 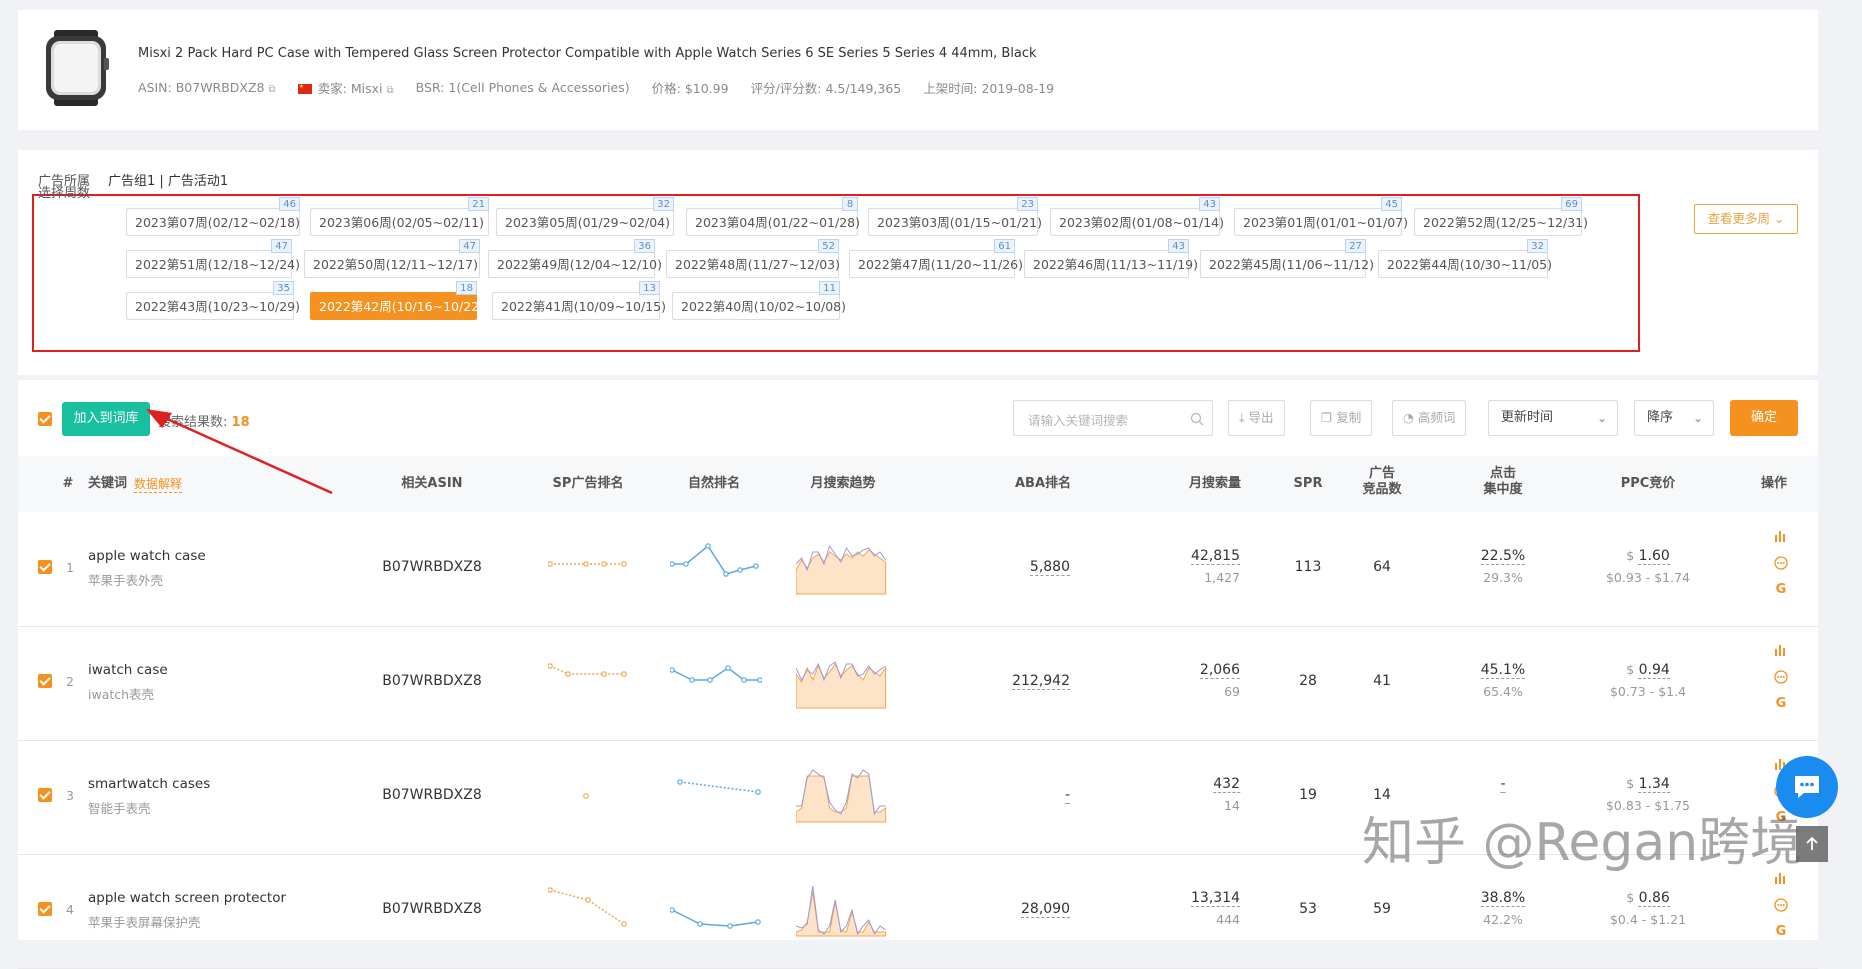 I want to click on week-option: 2022第40周(10/02~10/08) 11, so click(x=759, y=300).